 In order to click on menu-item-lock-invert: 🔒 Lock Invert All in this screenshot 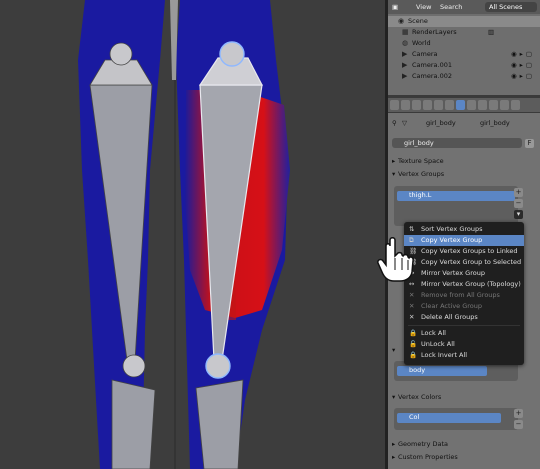, I will do `click(464, 355)`.